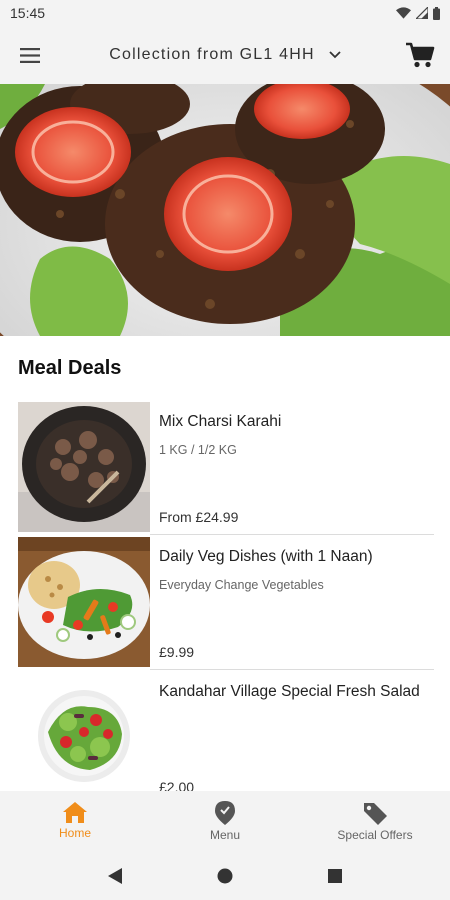 The width and height of the screenshot is (450, 900). I want to click on app-bar: Collection from GL1 4HH, so click(225, 55).